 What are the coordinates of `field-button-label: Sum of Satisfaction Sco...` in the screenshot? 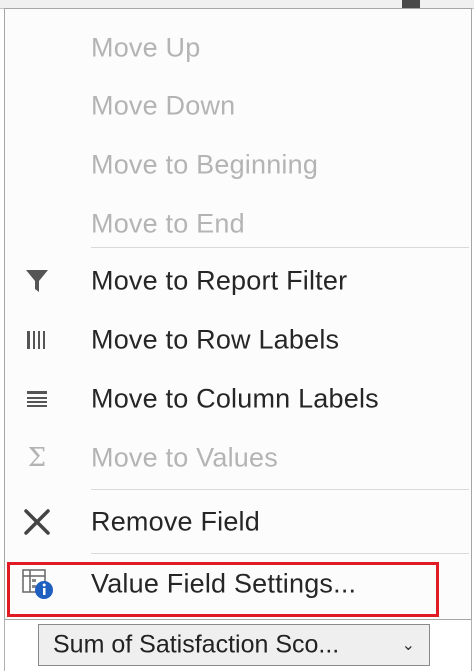 It's located at (196, 644).